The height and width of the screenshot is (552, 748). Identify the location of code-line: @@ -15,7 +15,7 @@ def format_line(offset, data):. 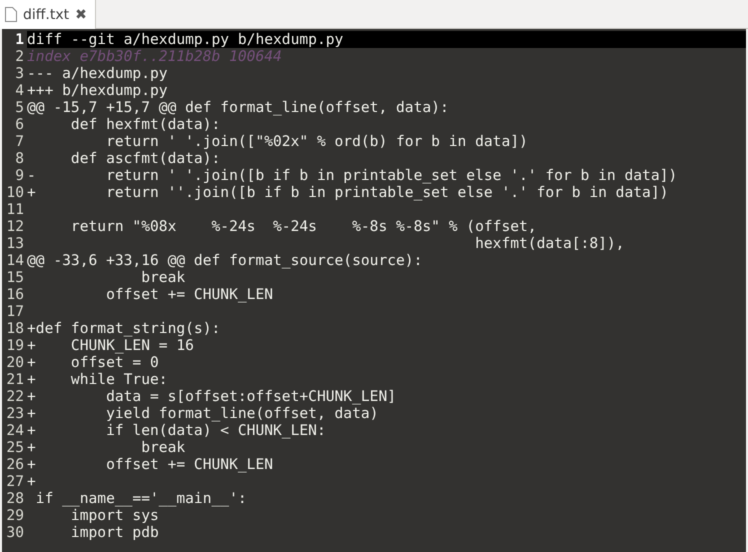
(238, 107).